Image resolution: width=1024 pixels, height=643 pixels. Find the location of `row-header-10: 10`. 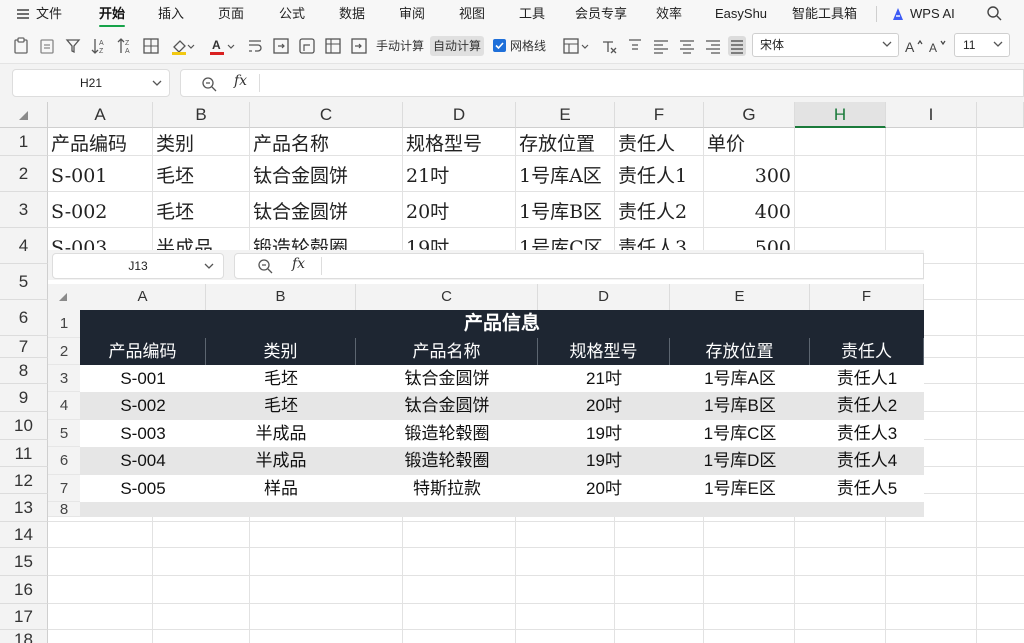

row-header-10: 10 is located at coordinates (24, 426).